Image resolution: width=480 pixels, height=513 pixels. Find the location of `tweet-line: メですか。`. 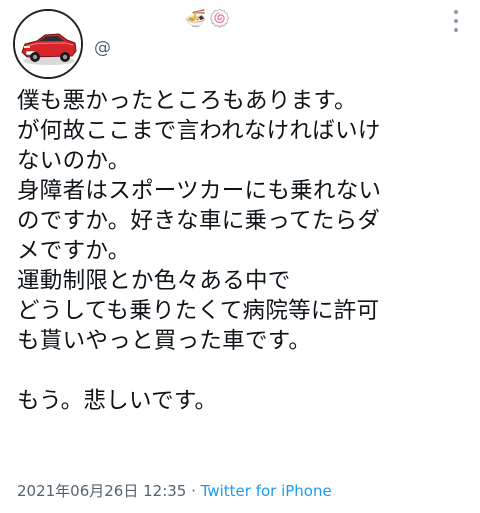

tweet-line: メですか。 is located at coordinates (74, 251).